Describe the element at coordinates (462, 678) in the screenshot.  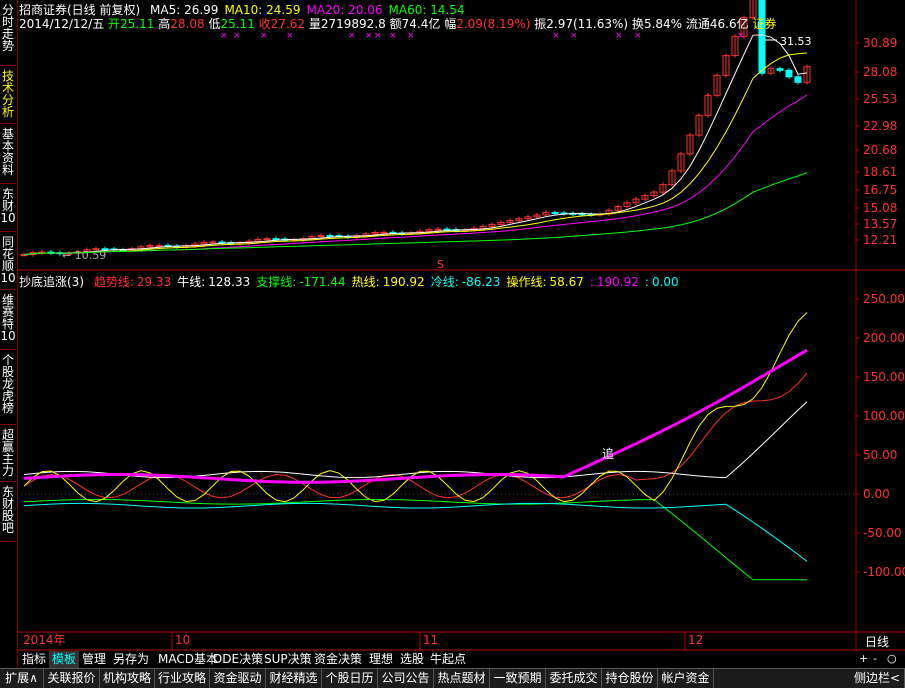
I see `bottom-hot-topics: 热点题材` at that location.